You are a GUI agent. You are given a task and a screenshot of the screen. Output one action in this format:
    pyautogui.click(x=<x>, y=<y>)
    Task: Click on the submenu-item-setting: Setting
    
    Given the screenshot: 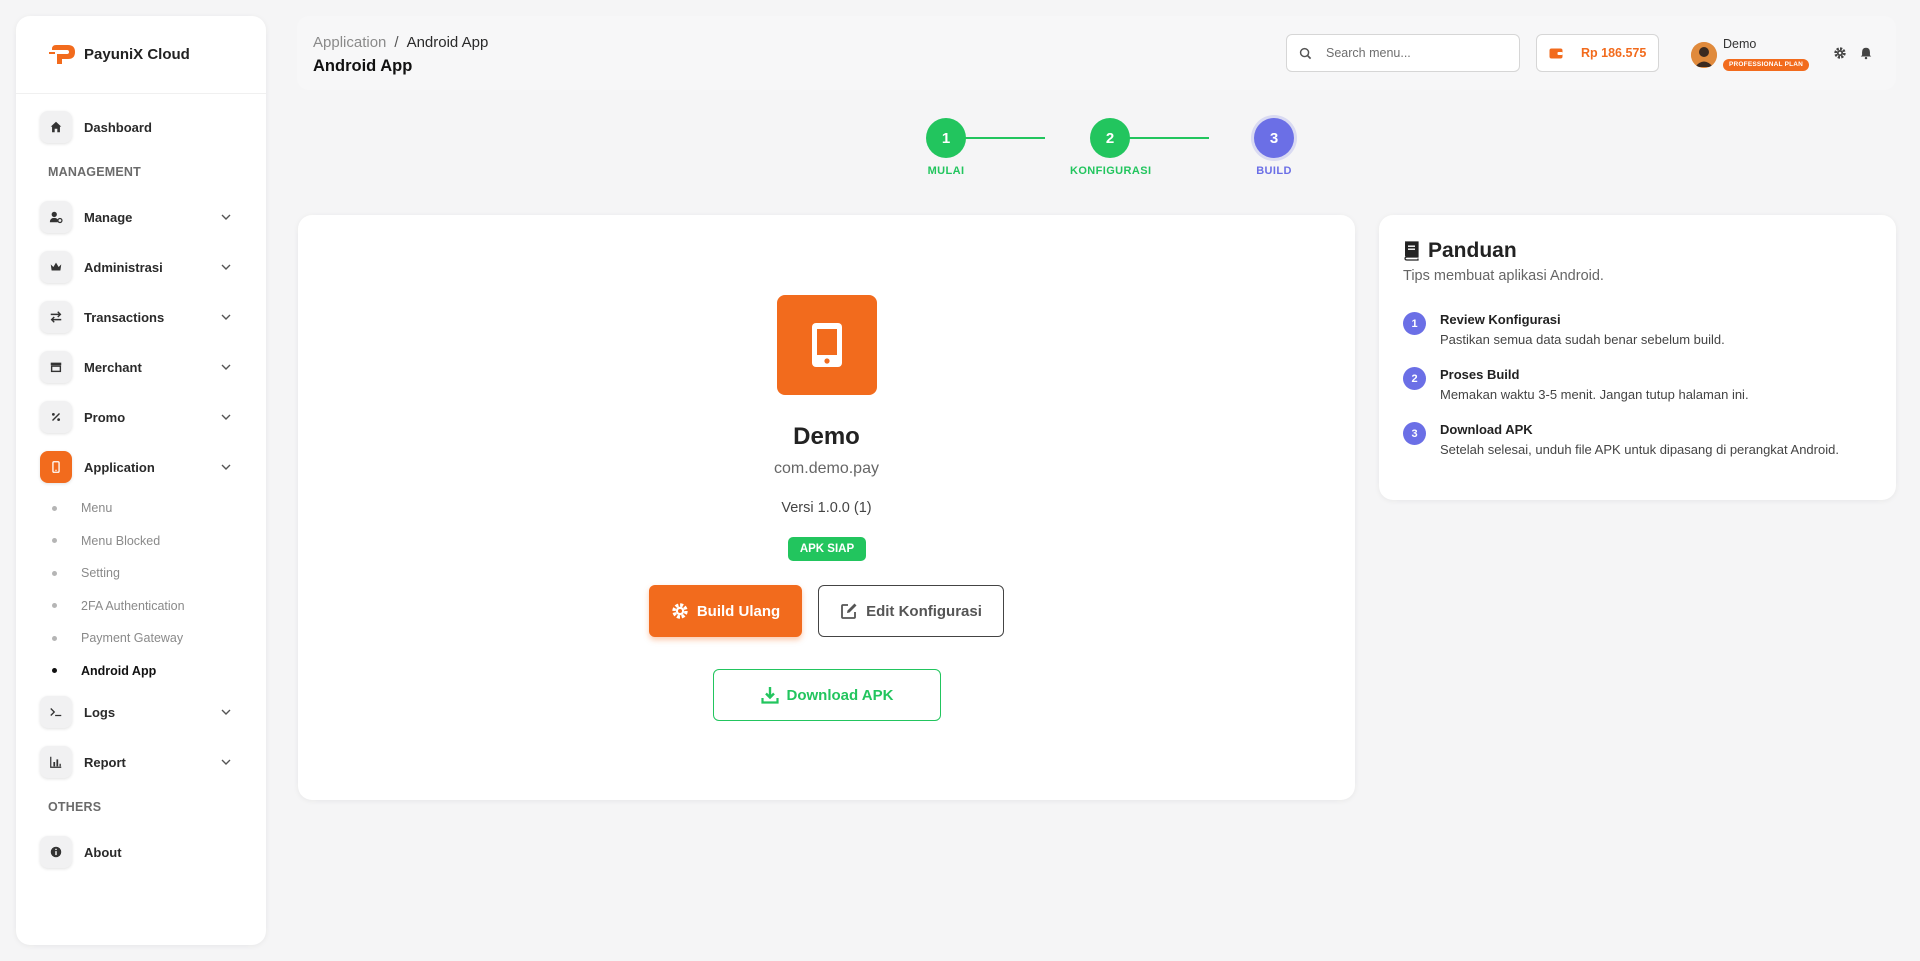 What is the action you would take?
    pyautogui.click(x=159, y=573)
    